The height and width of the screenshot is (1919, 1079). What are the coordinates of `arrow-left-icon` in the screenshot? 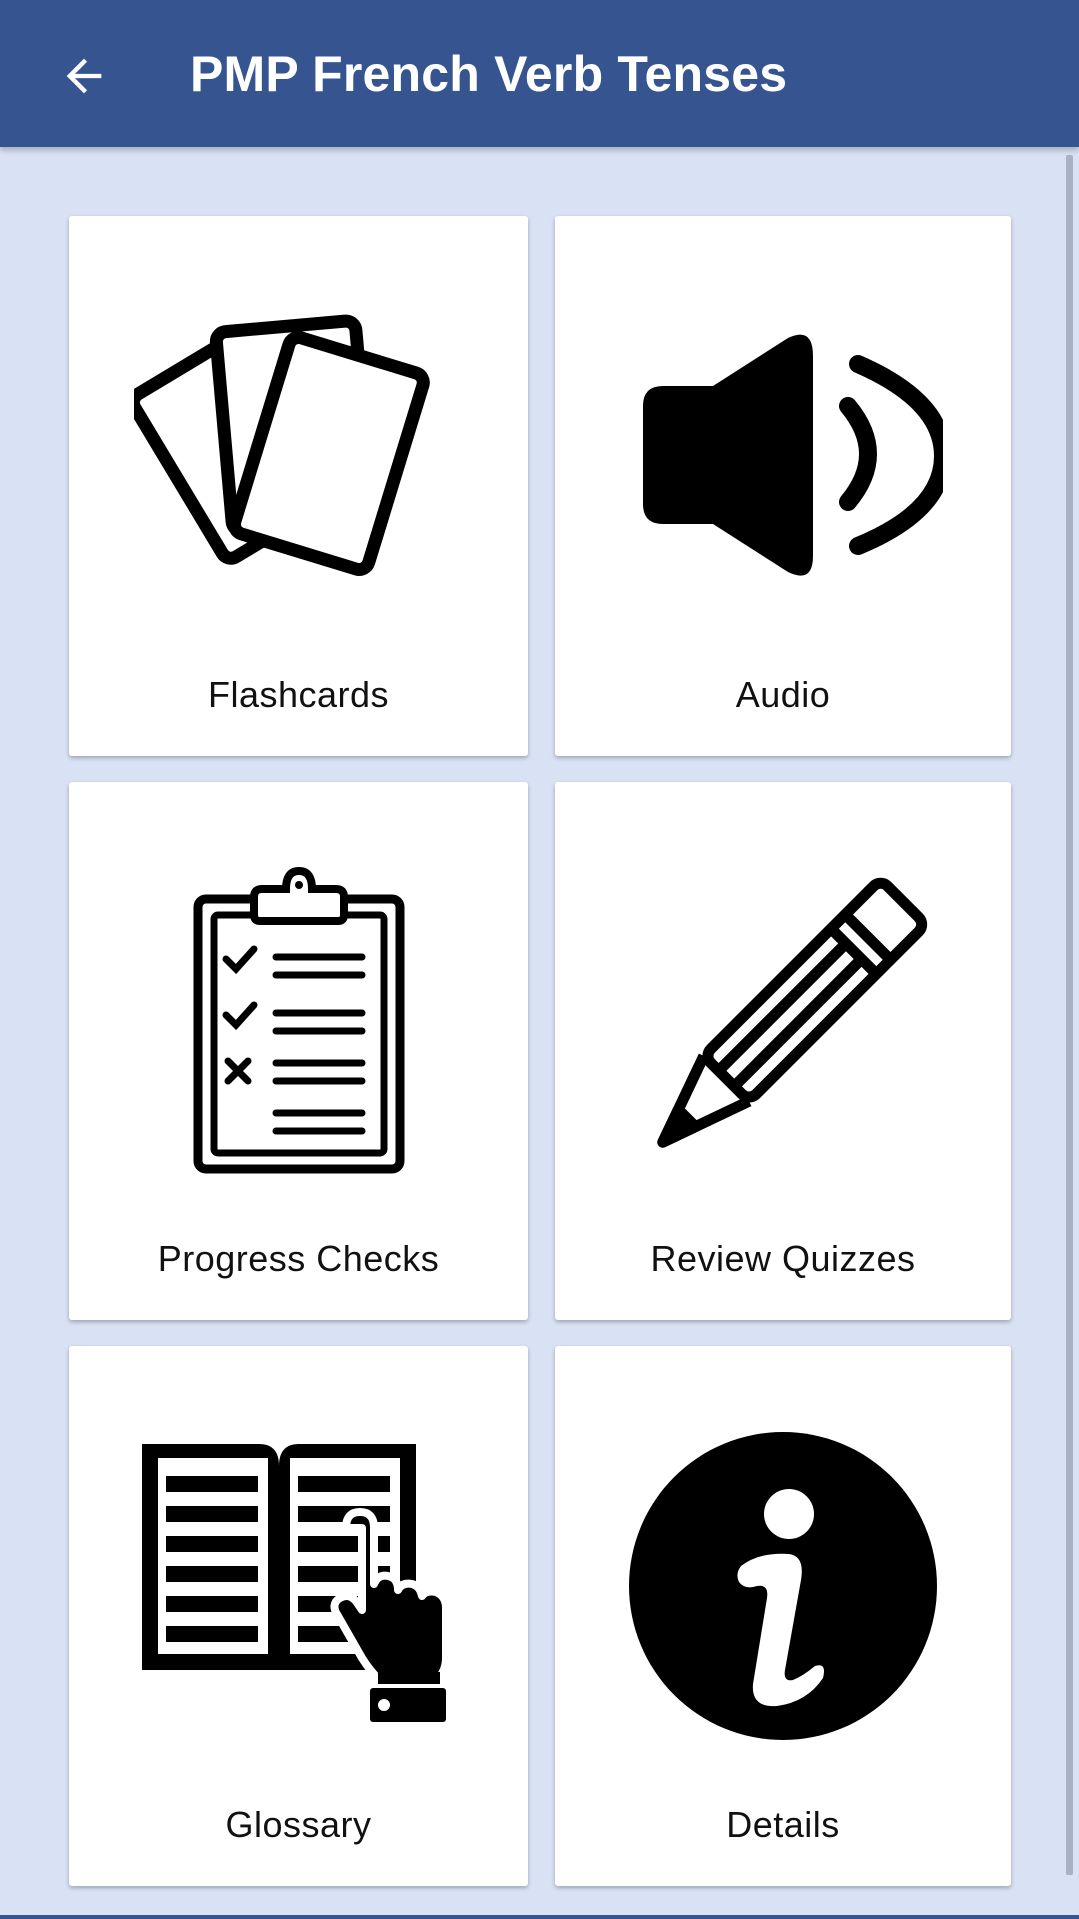 It's located at (84, 76).